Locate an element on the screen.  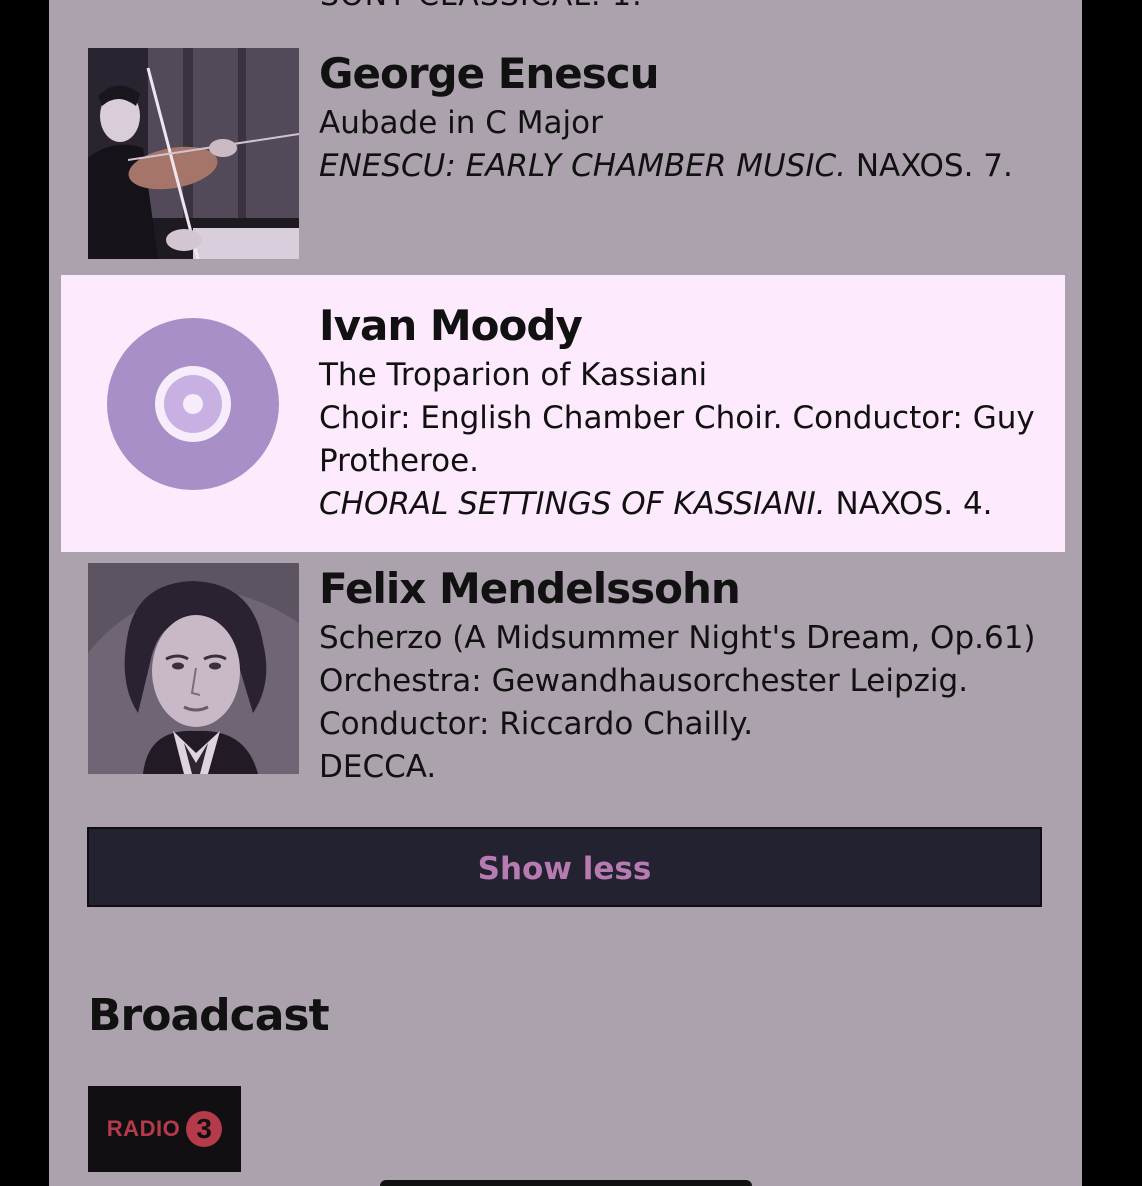
track-artist: Felix Mendelssohn is located at coordinates (530, 588).